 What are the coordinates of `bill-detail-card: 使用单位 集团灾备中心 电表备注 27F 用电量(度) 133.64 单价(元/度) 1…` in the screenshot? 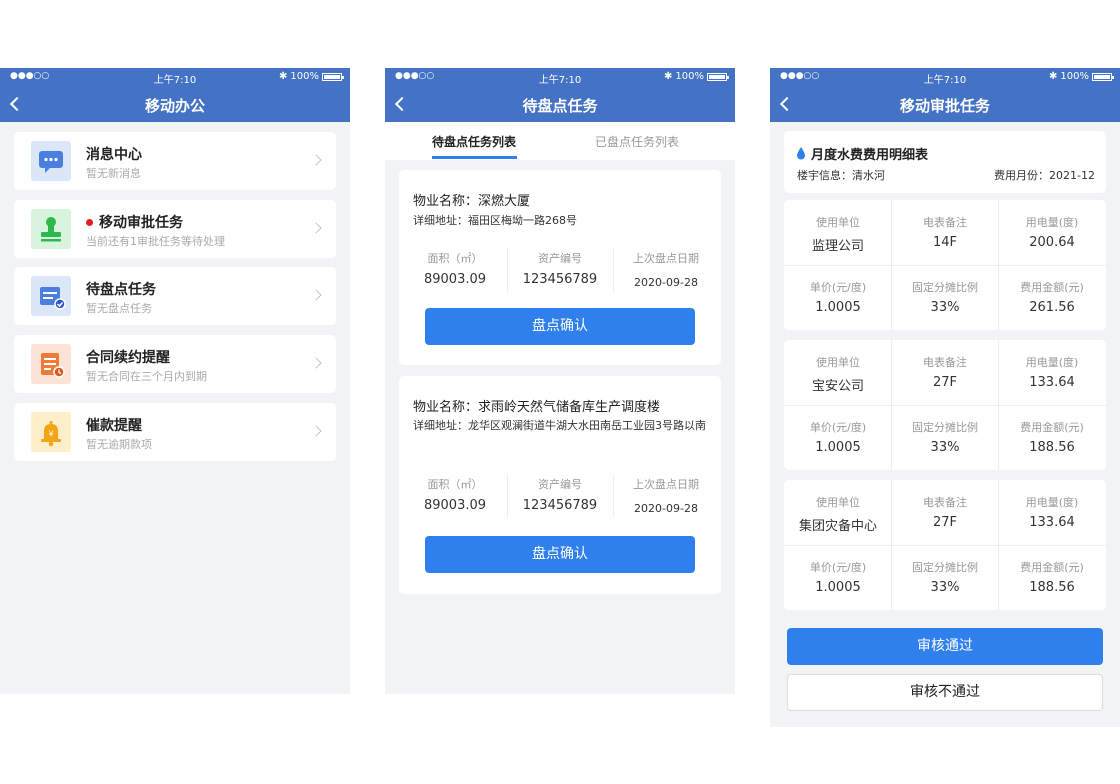 It's located at (945, 545).